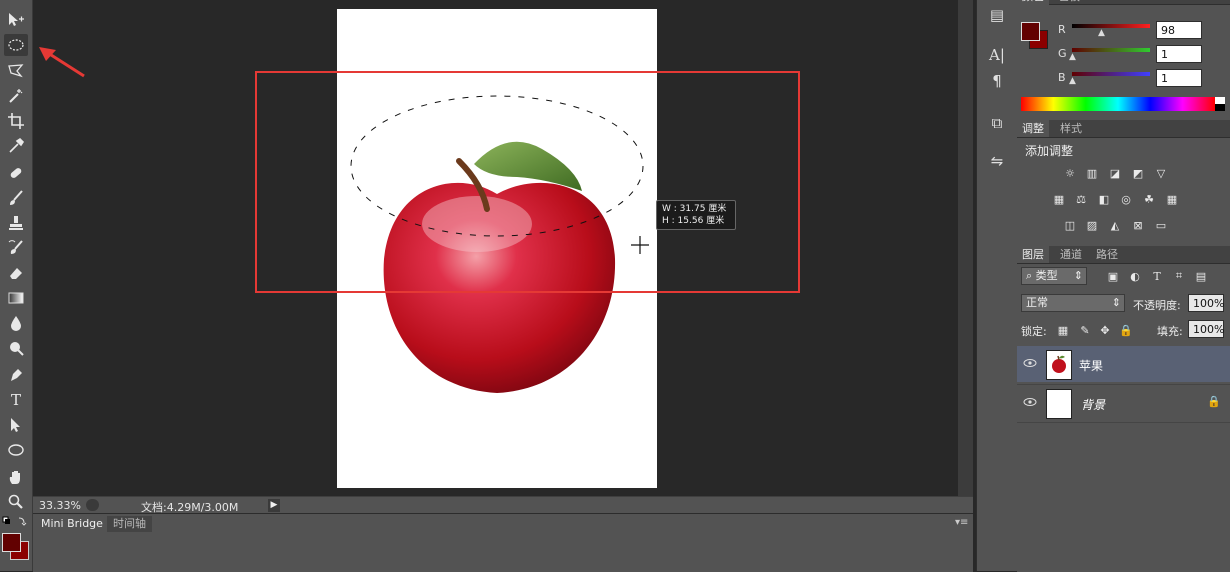  Describe the element at coordinates (1126, 199) in the screenshot. I see `photo-filter-icon: ◎` at that location.